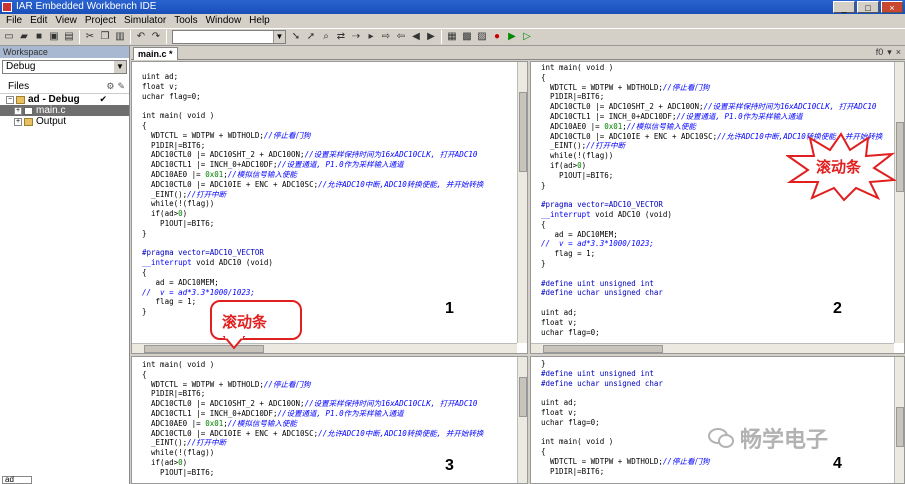  I want to click on navigate-back-icon: ◀, so click(416, 37).